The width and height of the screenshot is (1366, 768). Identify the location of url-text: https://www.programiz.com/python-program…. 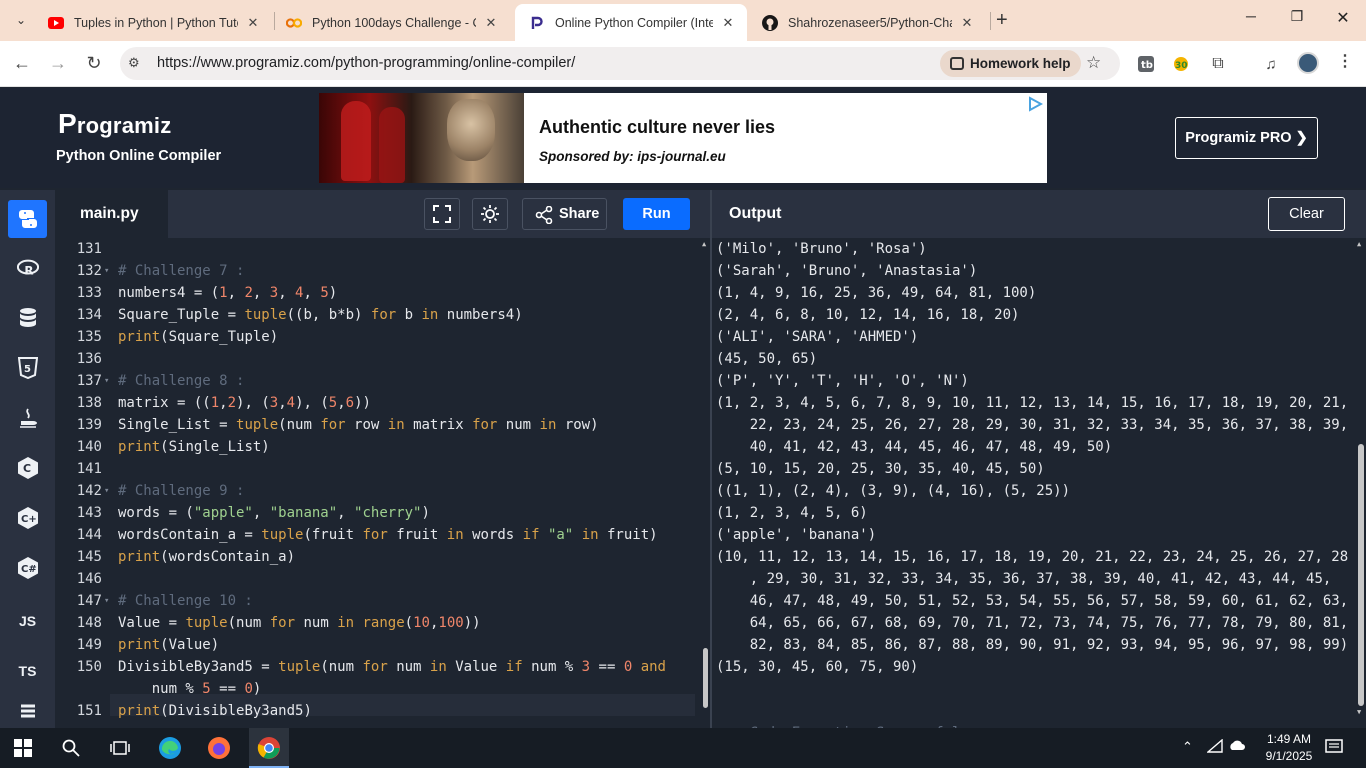
(366, 63).